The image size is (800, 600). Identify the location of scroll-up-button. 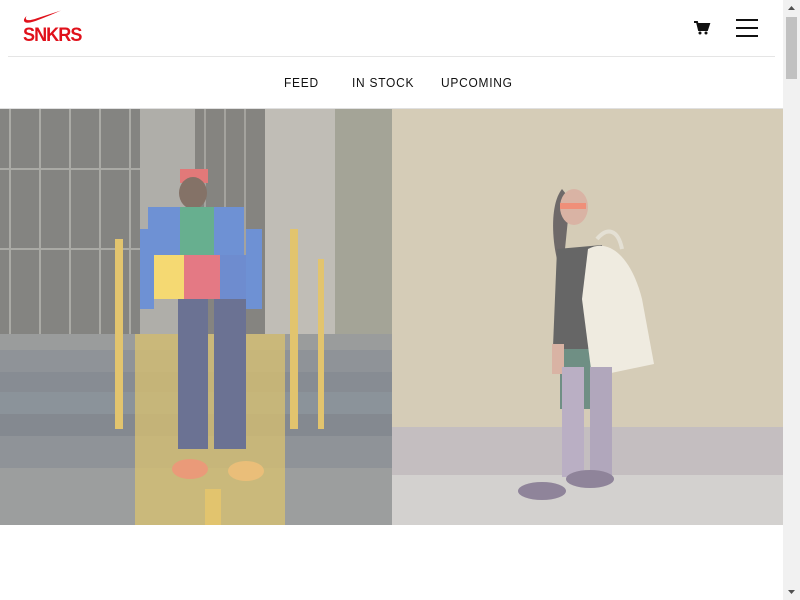
(791, 8).